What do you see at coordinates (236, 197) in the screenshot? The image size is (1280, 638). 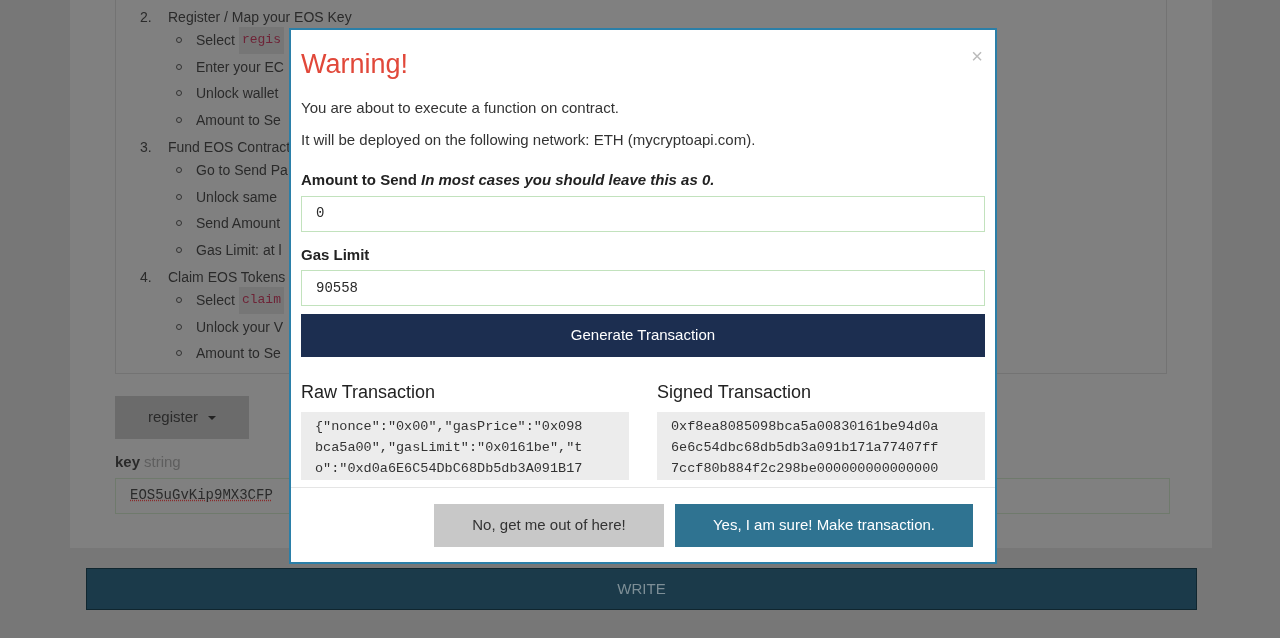 I see `step-text: Unlock same` at bounding box center [236, 197].